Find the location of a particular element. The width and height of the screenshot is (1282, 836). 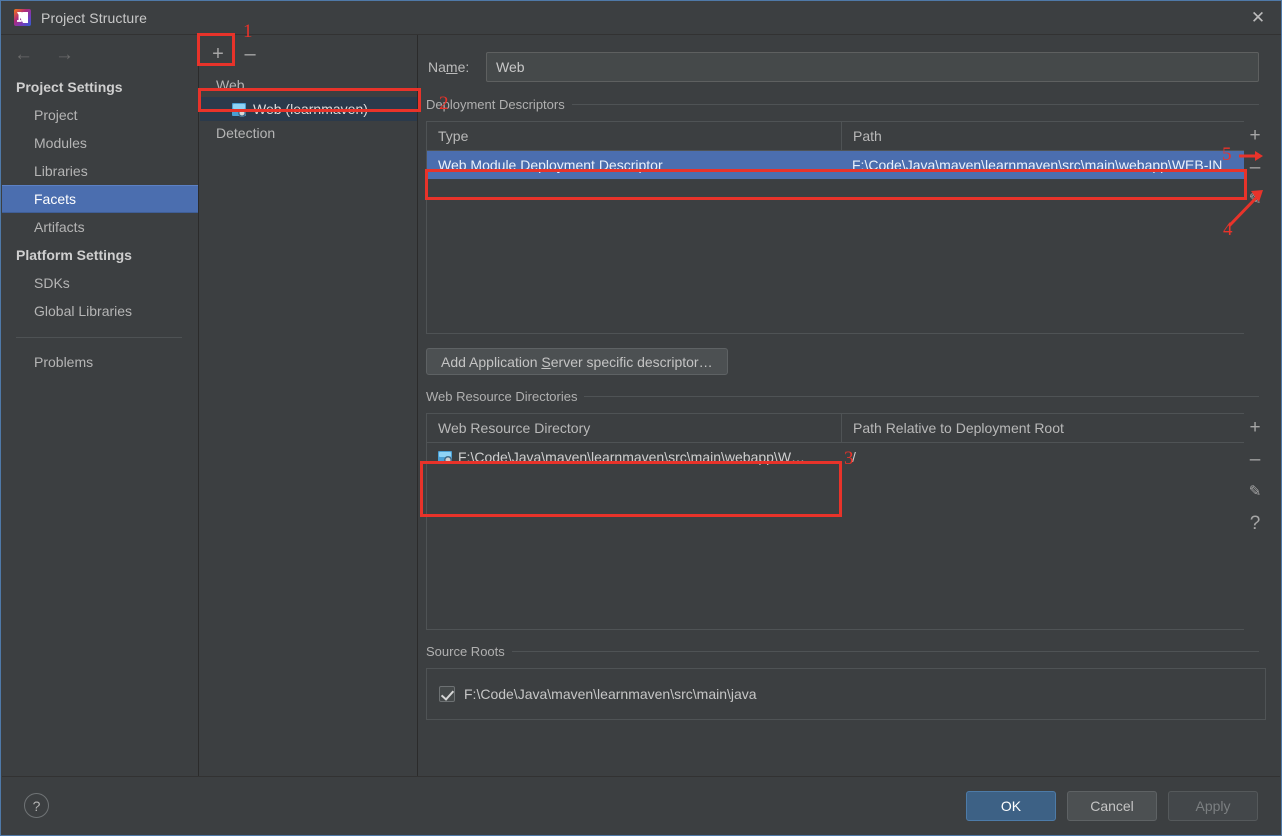

deployment-descriptors-title: Deployment Descriptors is located at coordinates (495, 104).